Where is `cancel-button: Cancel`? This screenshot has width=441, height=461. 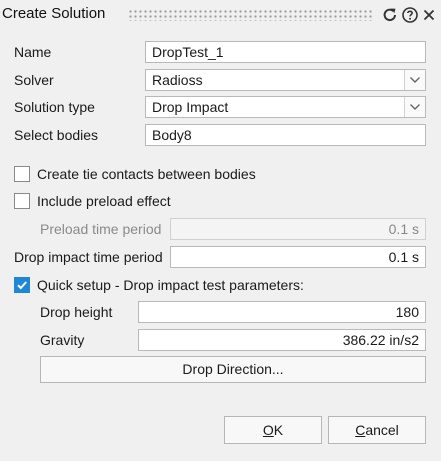
cancel-button: Cancel is located at coordinates (377, 430).